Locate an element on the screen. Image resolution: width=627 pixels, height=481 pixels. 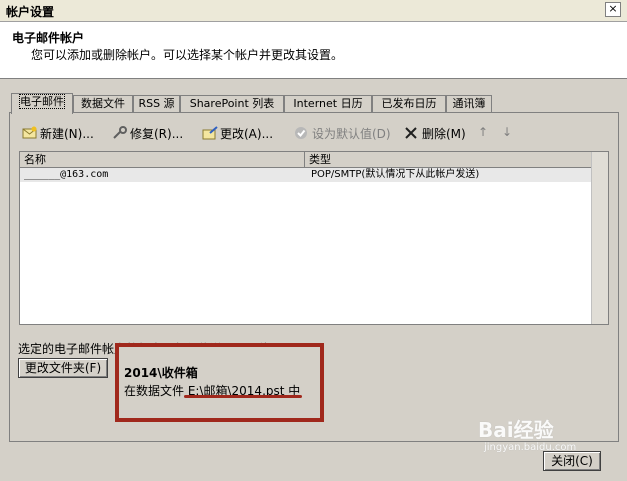
tab-email: 电子邮件 is located at coordinates (42, 103).